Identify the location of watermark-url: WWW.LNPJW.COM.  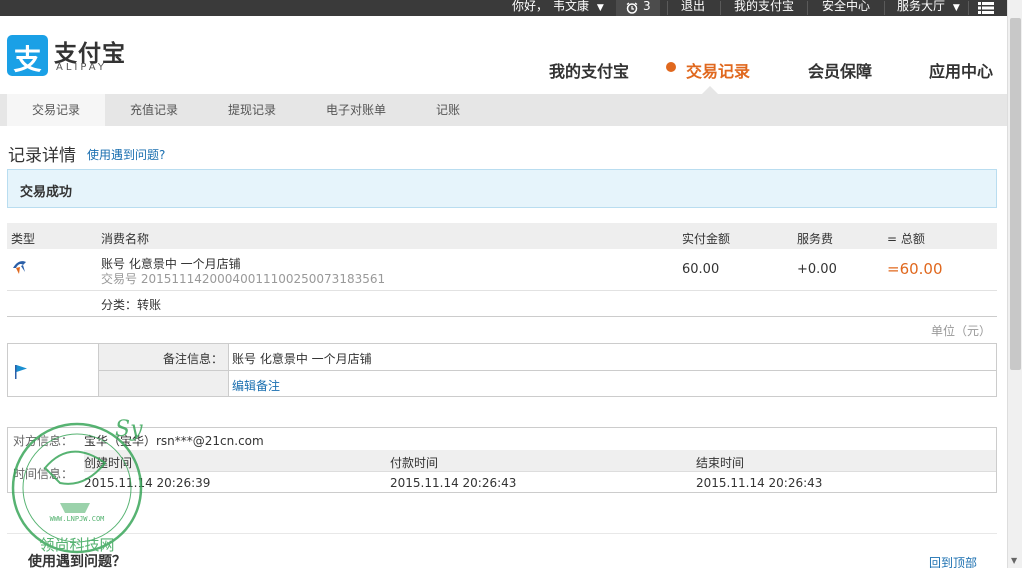
(77, 519).